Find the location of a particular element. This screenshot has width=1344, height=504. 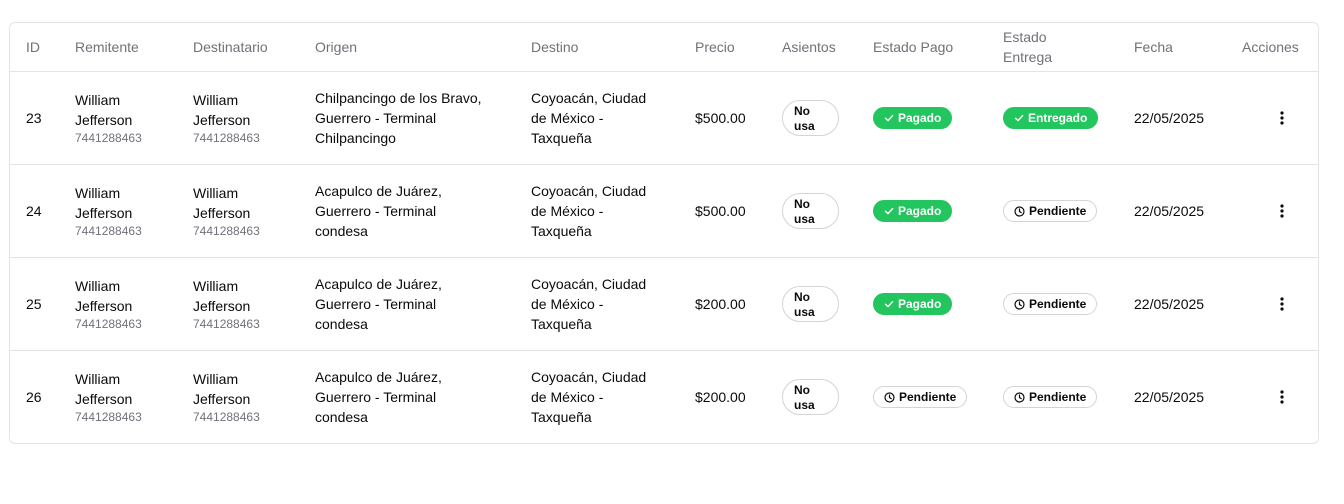

column-header-id: ID is located at coordinates (33, 47).